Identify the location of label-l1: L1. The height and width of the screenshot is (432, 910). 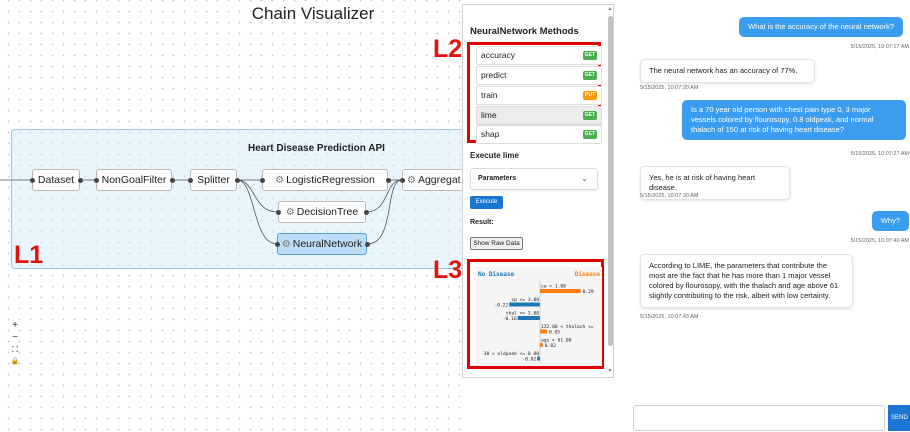
(29, 255).